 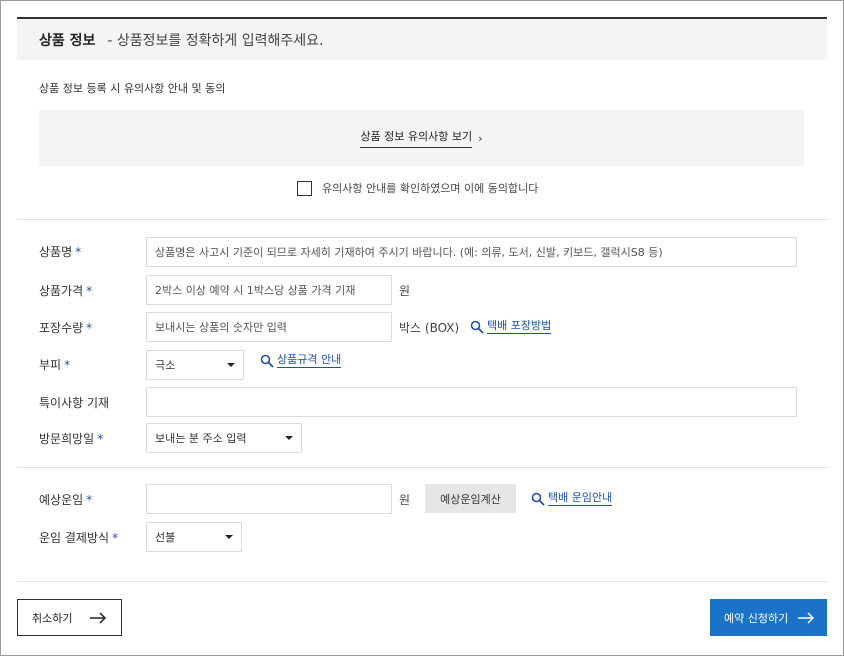 What do you see at coordinates (309, 360) in the screenshot?
I see `link-text: 상품규격 안내` at bounding box center [309, 360].